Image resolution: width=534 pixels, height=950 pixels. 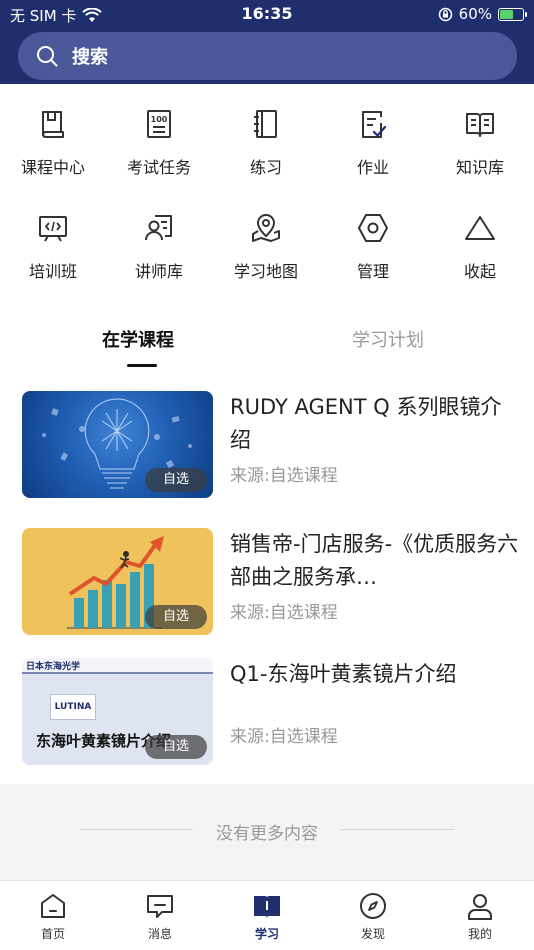 I want to click on grid-item-course-center: 课程中心, so click(x=53, y=143).